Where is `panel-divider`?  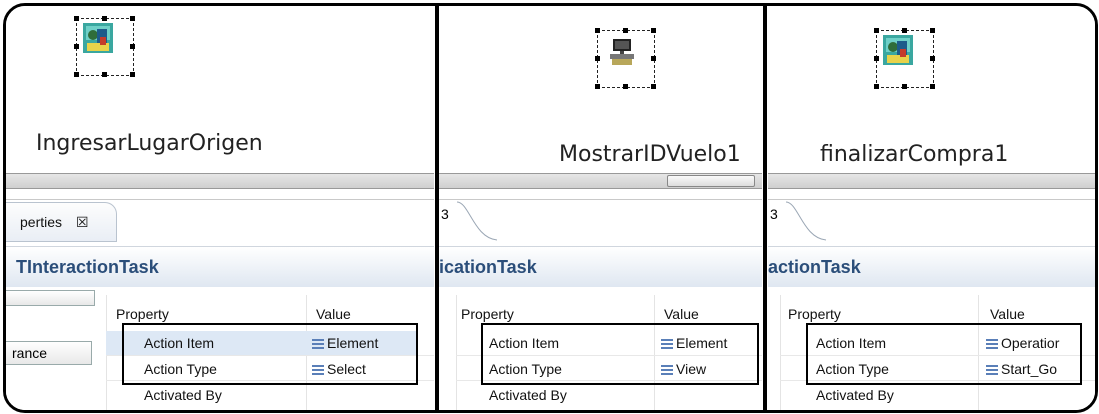
panel-divider is located at coordinates (765, 208).